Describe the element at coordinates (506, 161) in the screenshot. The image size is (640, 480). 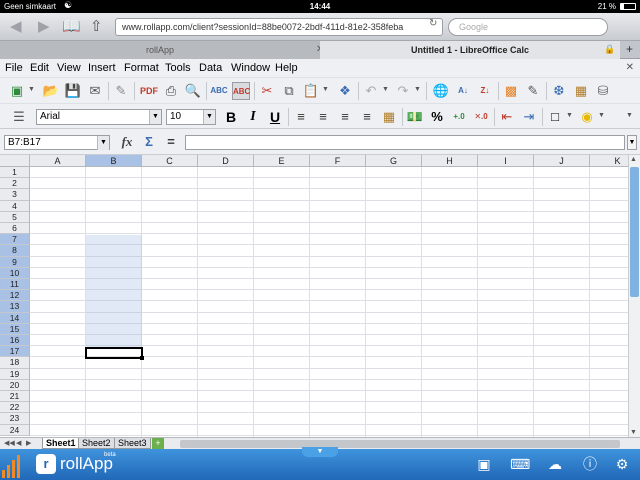
I see `column-header: I` at that location.